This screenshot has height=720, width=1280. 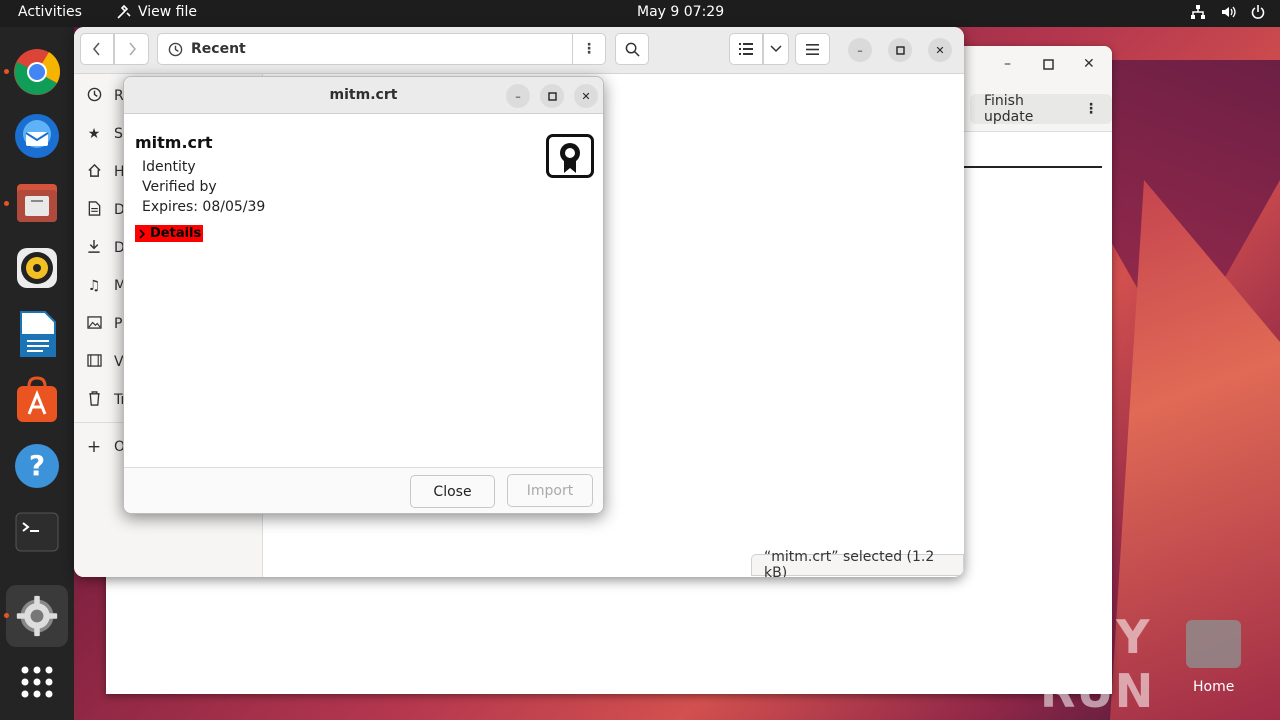 I want to click on clock: May 9 07:29, so click(x=680, y=12).